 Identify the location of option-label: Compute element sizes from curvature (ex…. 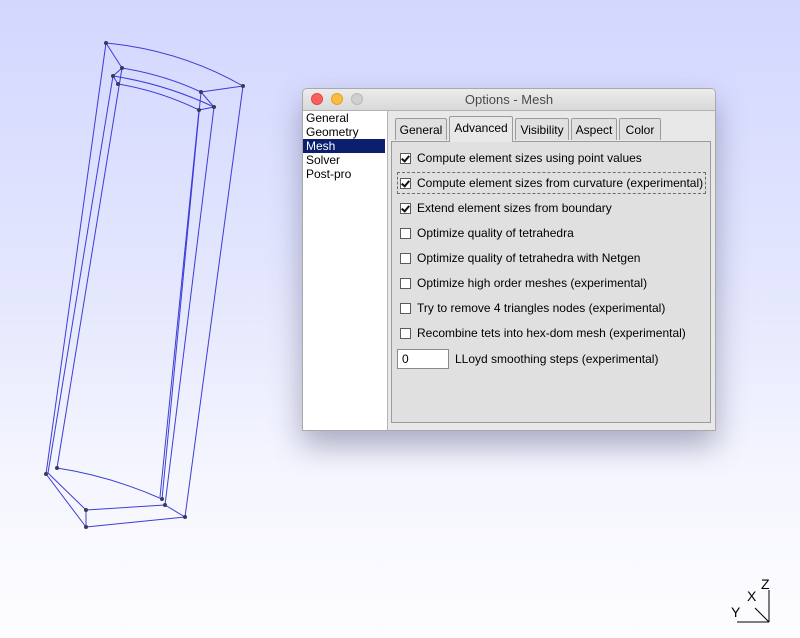
(560, 183).